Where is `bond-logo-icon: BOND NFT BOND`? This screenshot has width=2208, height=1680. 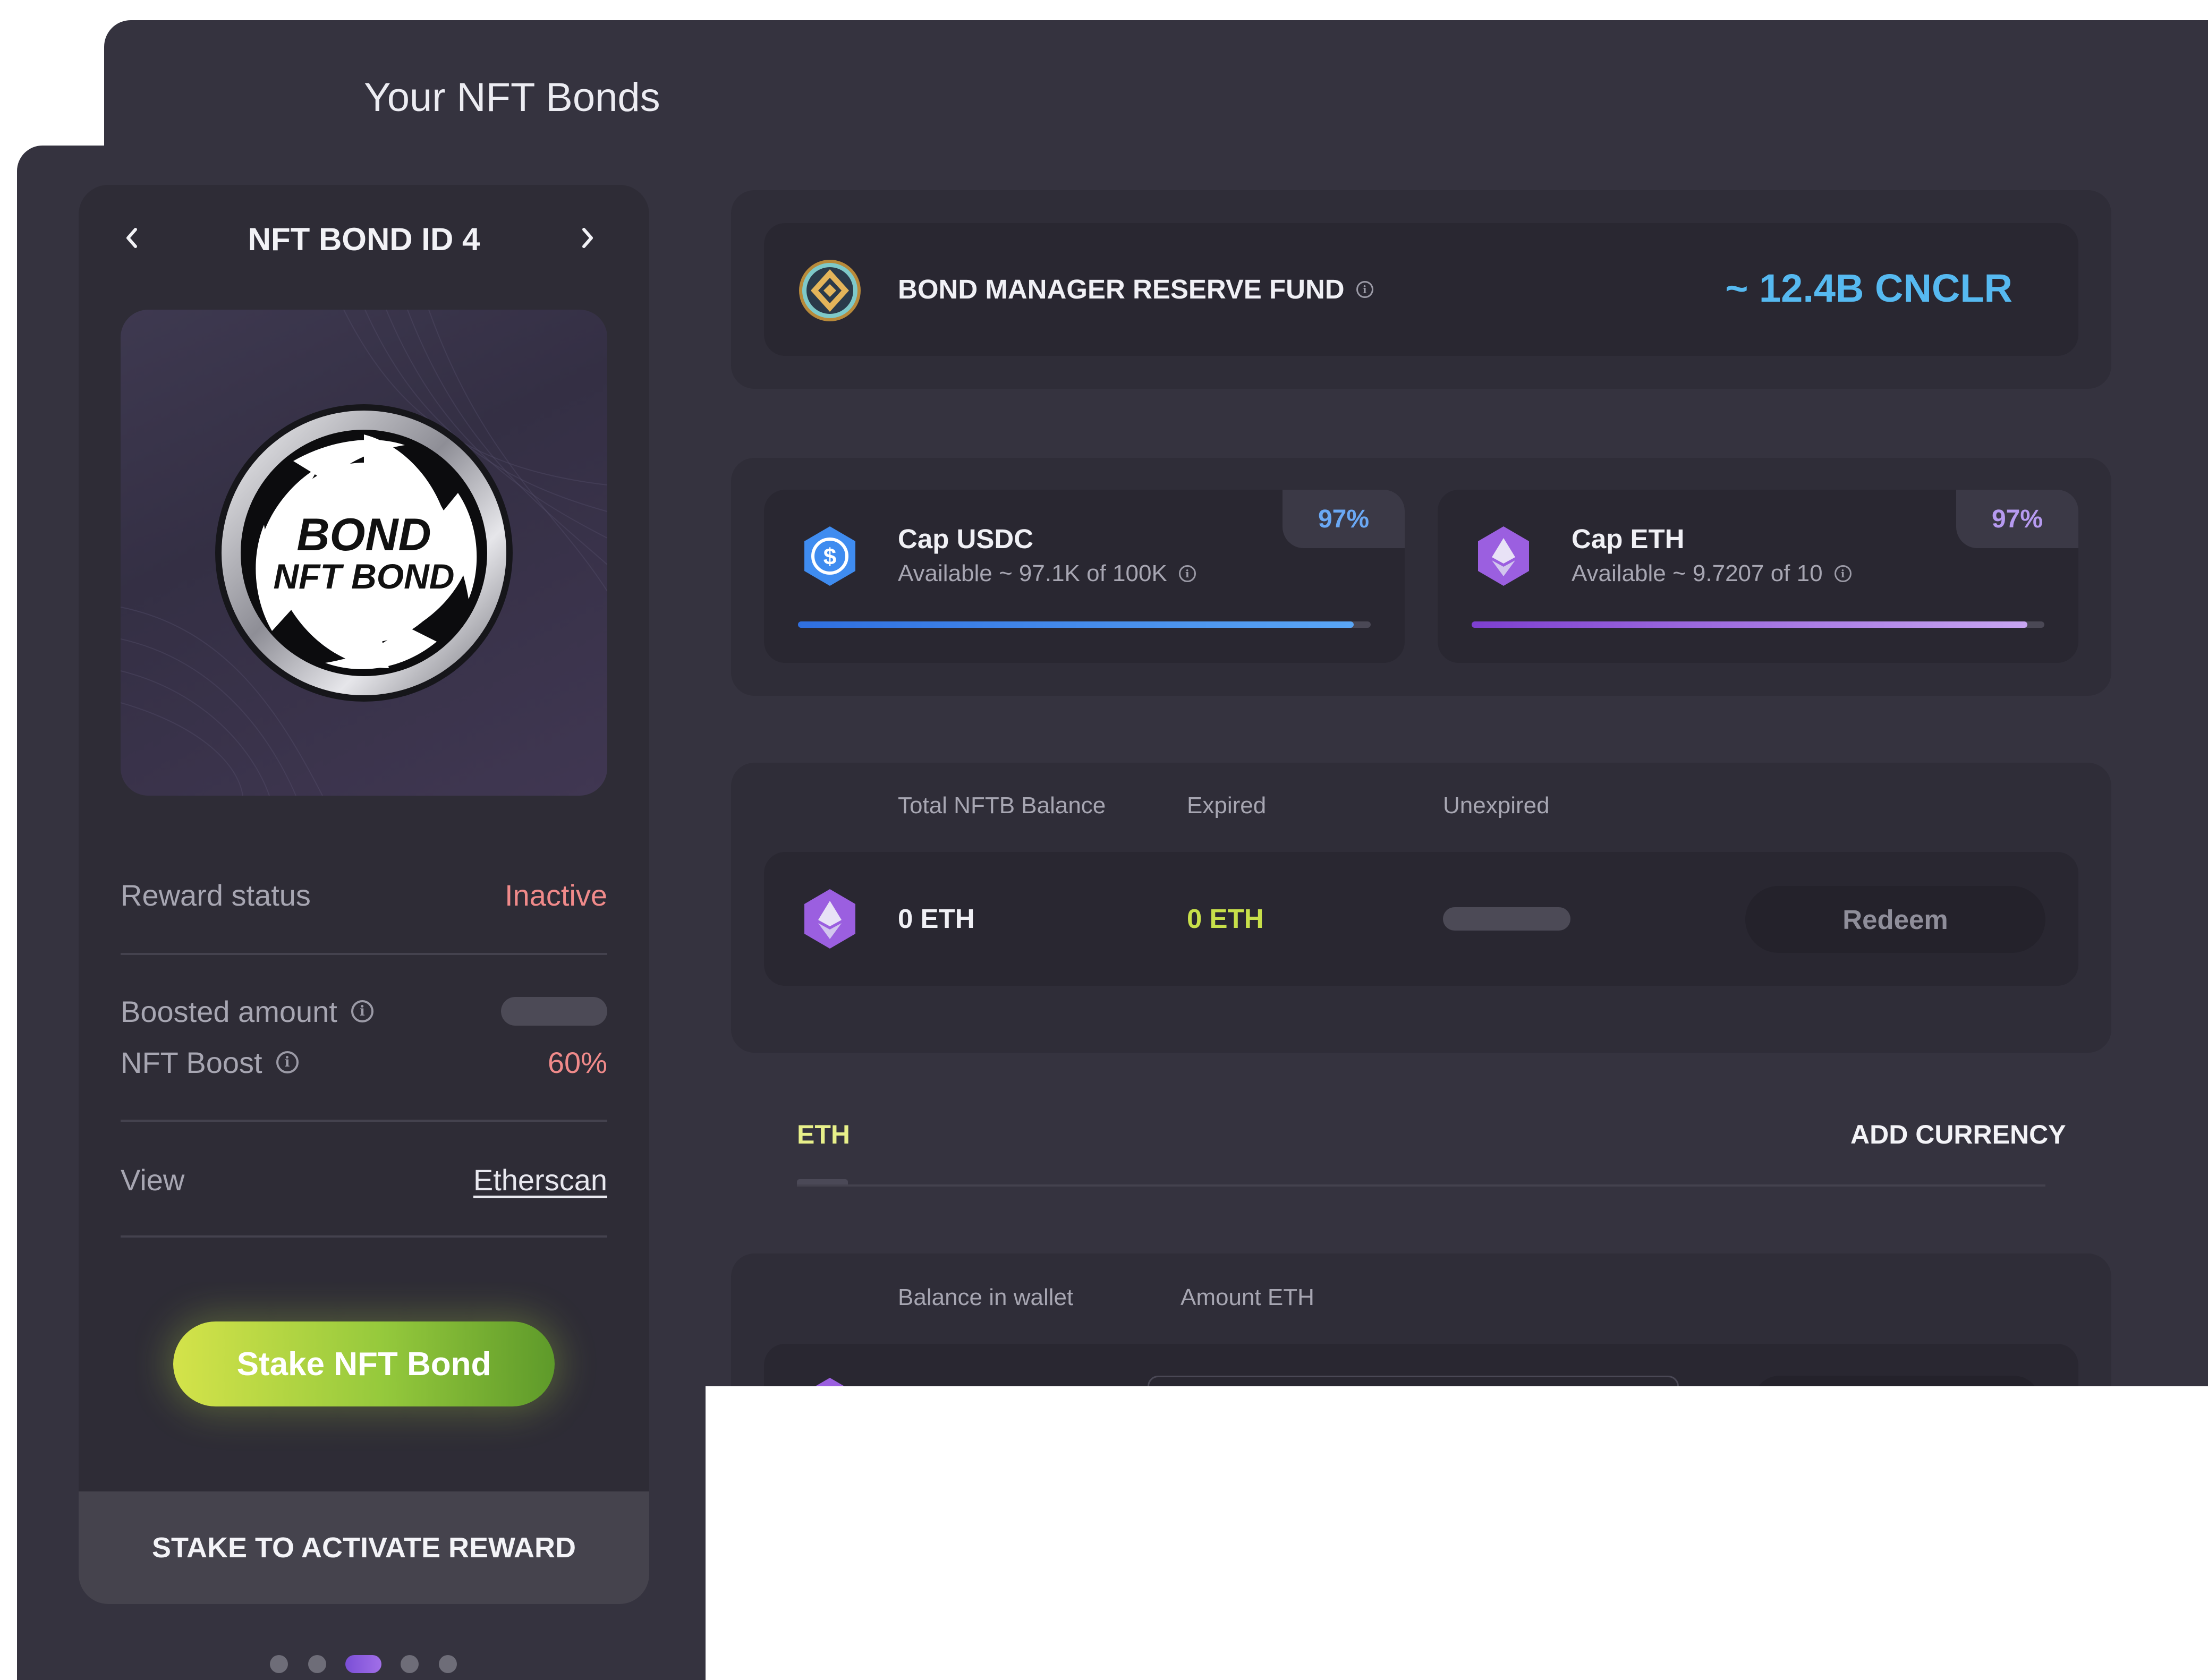 bond-logo-icon: BOND NFT BOND is located at coordinates (364, 553).